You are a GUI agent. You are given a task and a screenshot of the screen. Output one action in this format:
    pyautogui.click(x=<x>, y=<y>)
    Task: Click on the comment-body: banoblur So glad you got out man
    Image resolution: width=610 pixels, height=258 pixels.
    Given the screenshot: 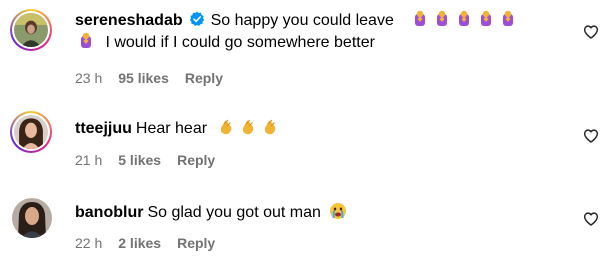 What is the action you would take?
    pyautogui.click(x=322, y=213)
    